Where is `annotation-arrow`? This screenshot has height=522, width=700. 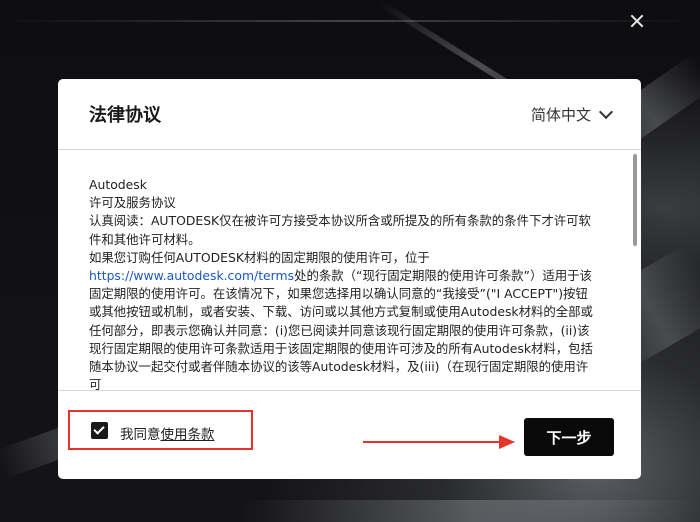
annotation-arrow is located at coordinates (434, 442).